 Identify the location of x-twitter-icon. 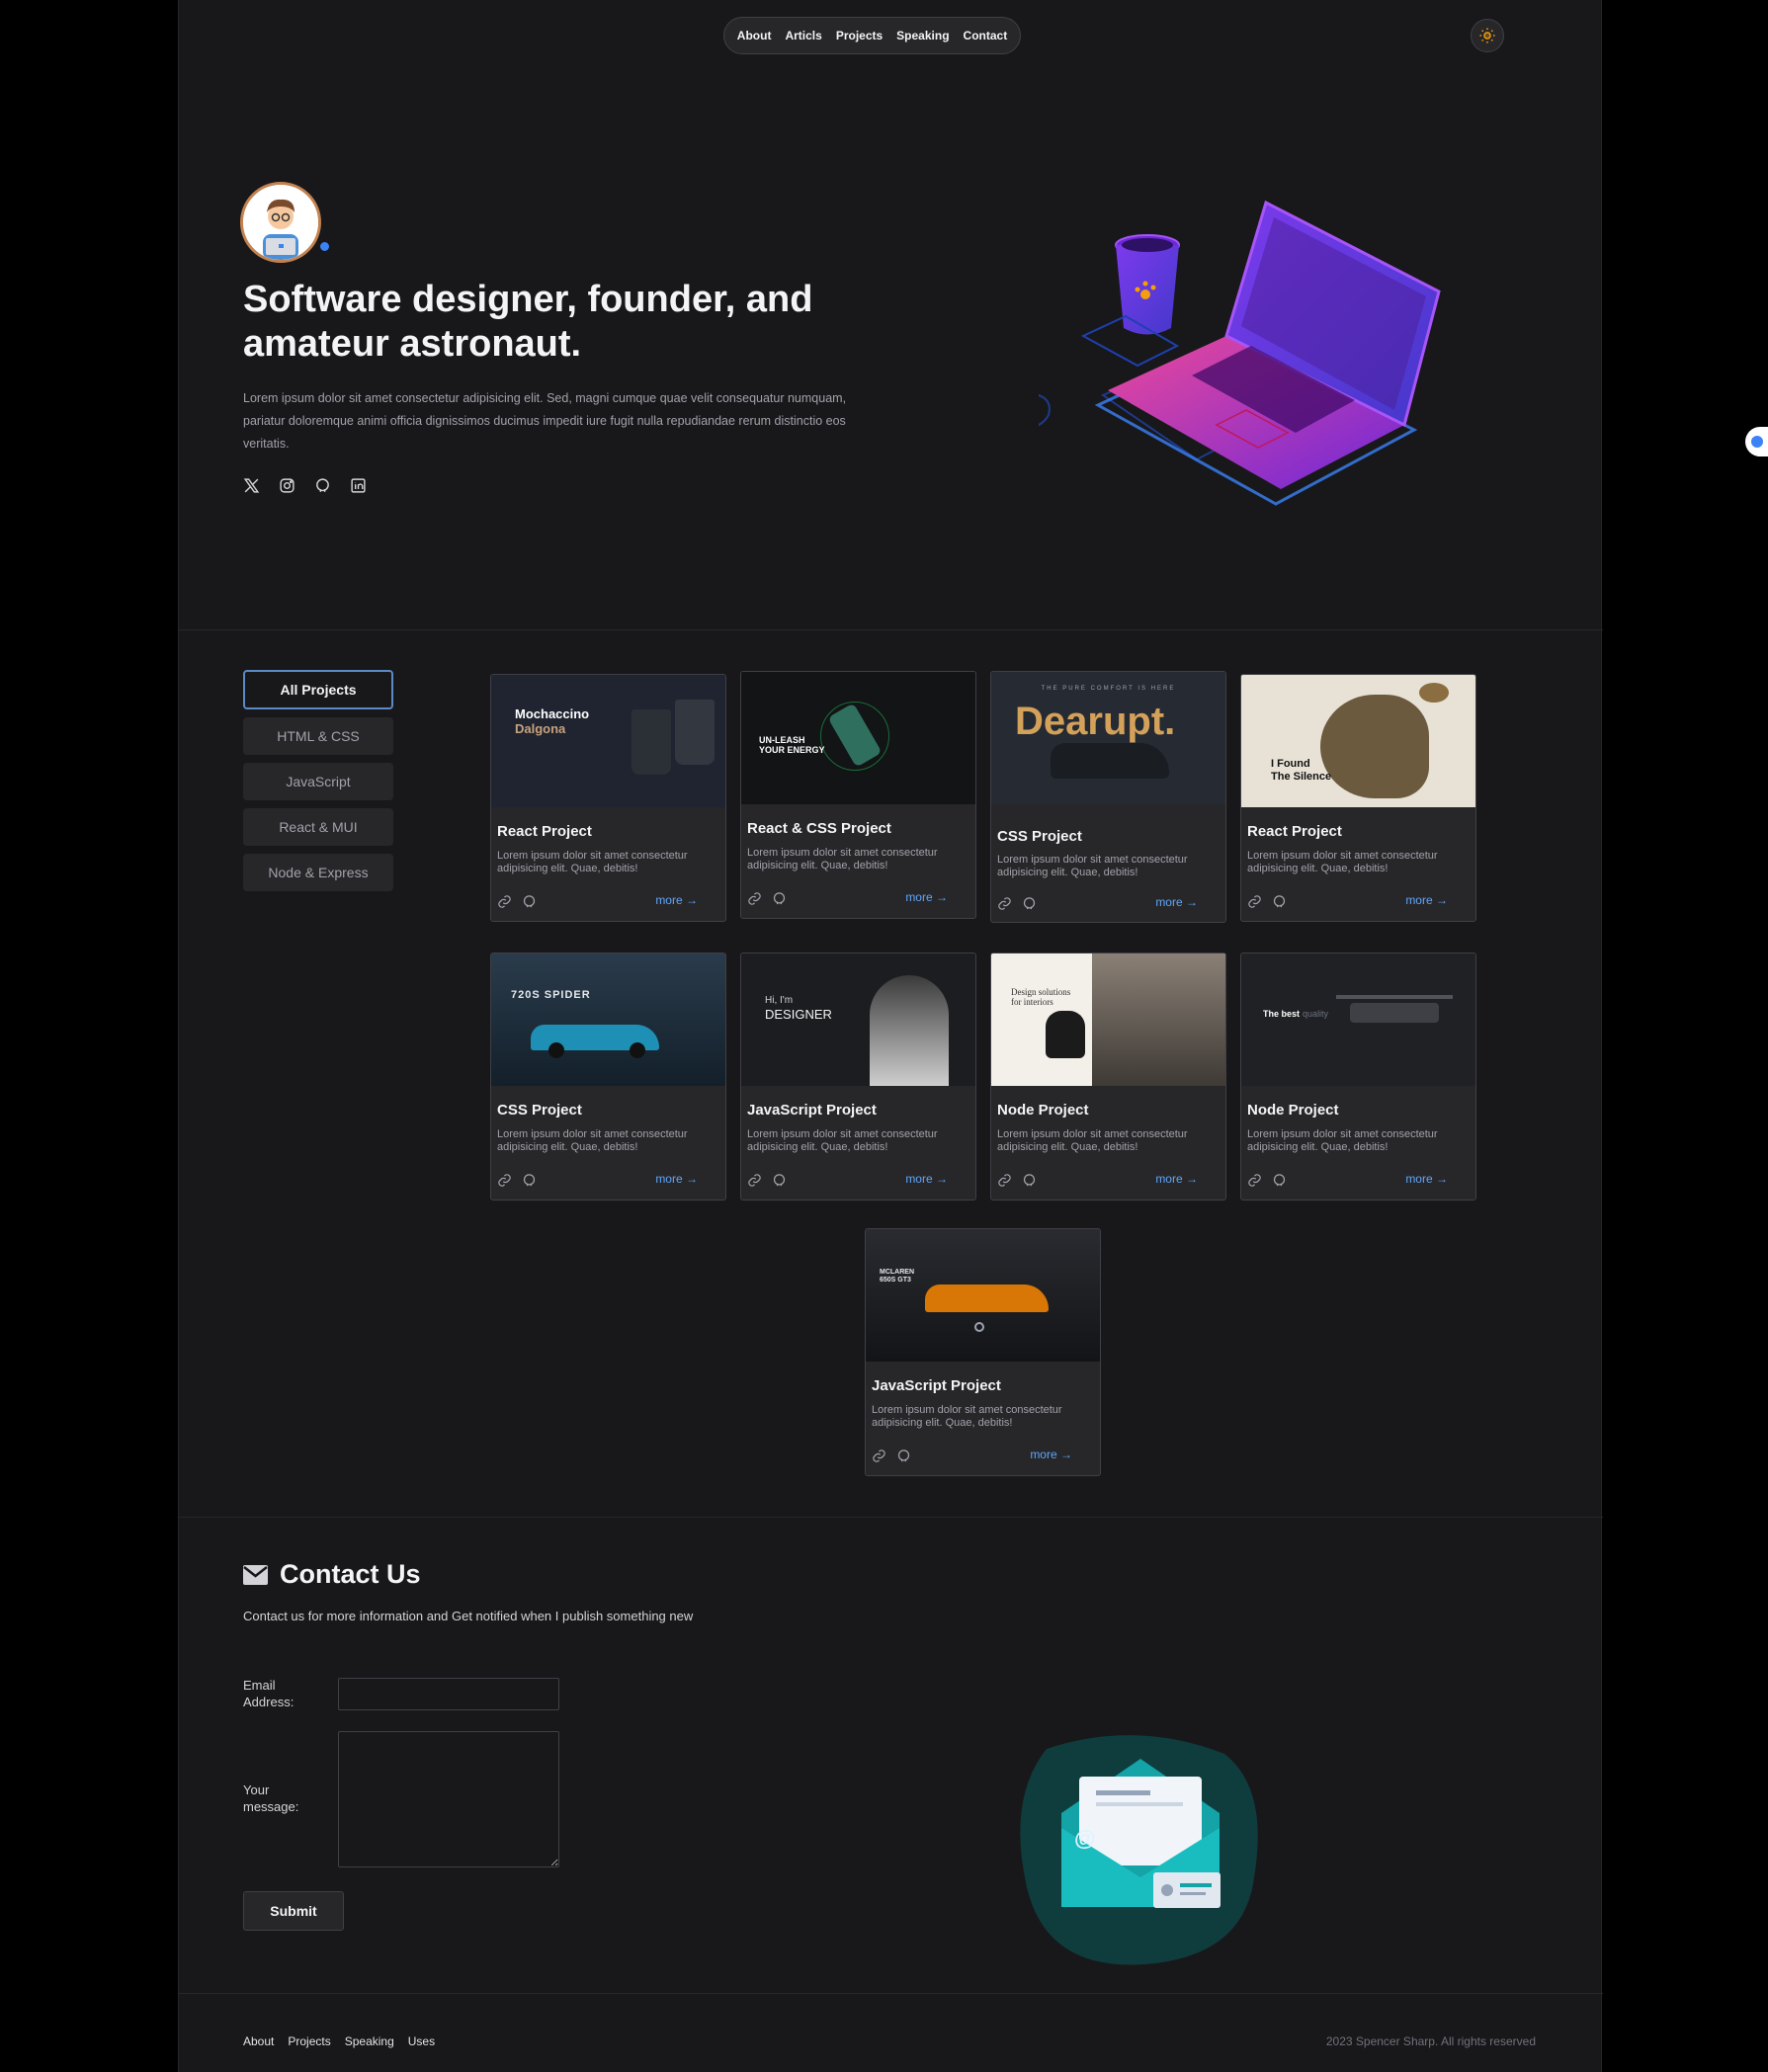
(251, 486).